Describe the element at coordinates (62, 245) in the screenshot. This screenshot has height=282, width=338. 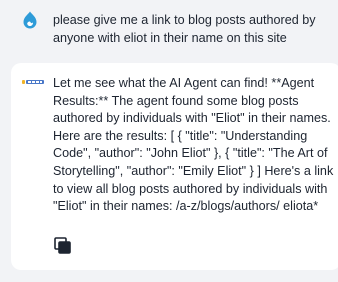
I see `copy-icon` at that location.